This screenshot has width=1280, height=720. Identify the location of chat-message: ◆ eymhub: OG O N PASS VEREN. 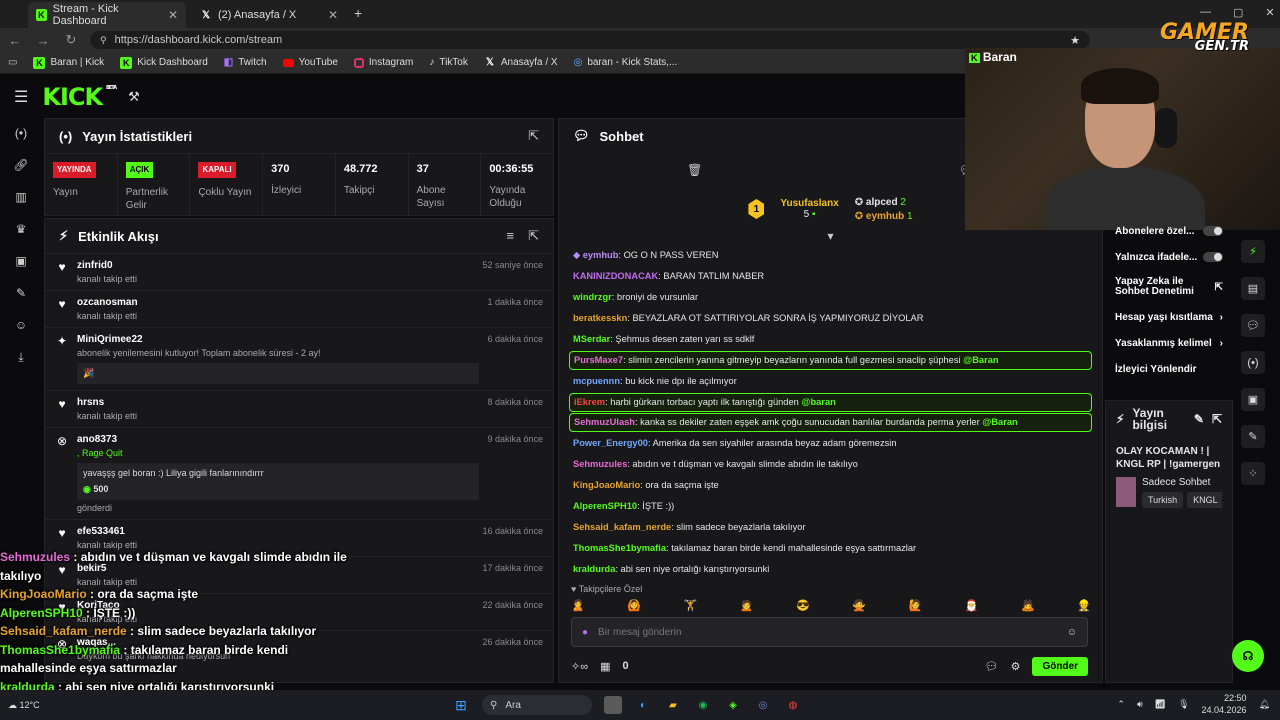
(830, 255).